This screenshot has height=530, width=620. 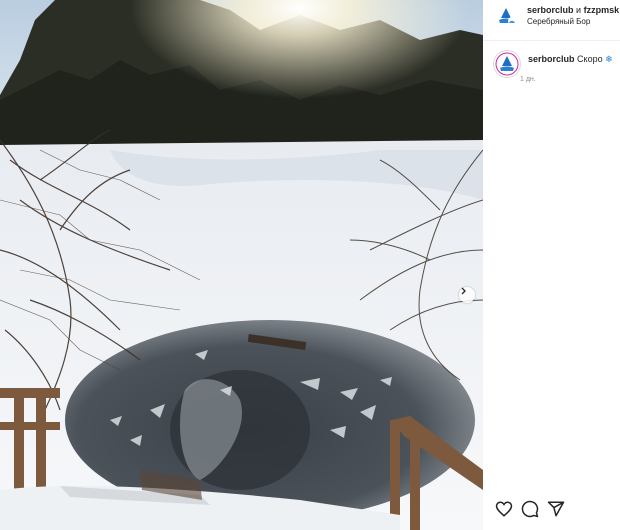 I want to click on avatar, so click(x=507, y=64).